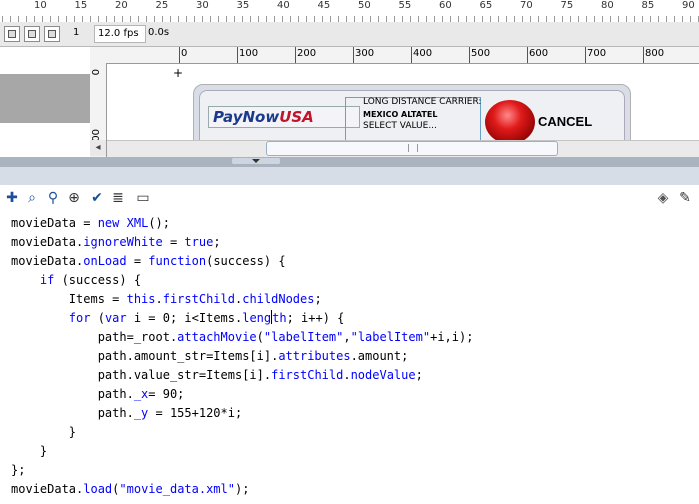 The width and height of the screenshot is (699, 504). What do you see at coordinates (118, 198) in the screenshot?
I see `auto-format-icon: ≣` at bounding box center [118, 198].